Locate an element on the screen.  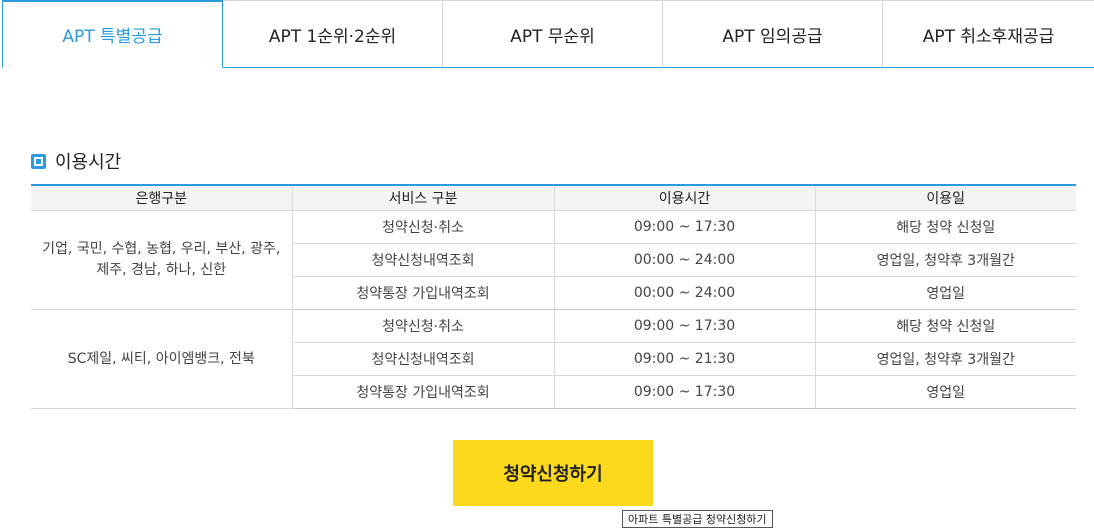
section-title: 이용시간 is located at coordinates (76, 161).